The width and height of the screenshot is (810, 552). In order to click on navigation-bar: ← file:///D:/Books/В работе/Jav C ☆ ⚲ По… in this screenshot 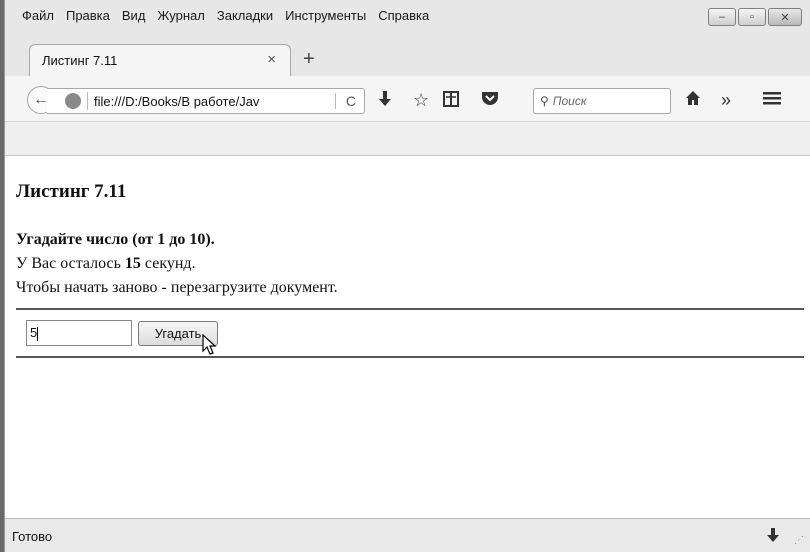, I will do `click(407, 99)`.